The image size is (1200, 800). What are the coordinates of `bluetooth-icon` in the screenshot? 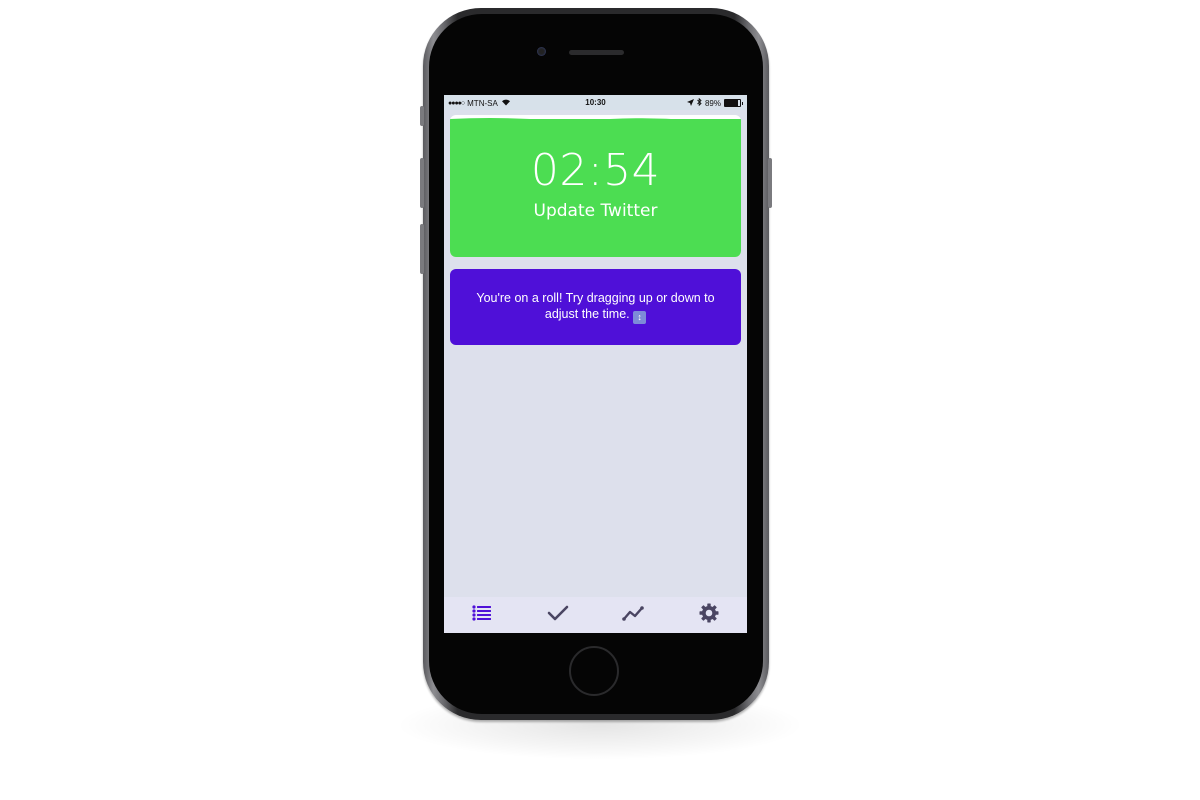 It's located at (699, 102).